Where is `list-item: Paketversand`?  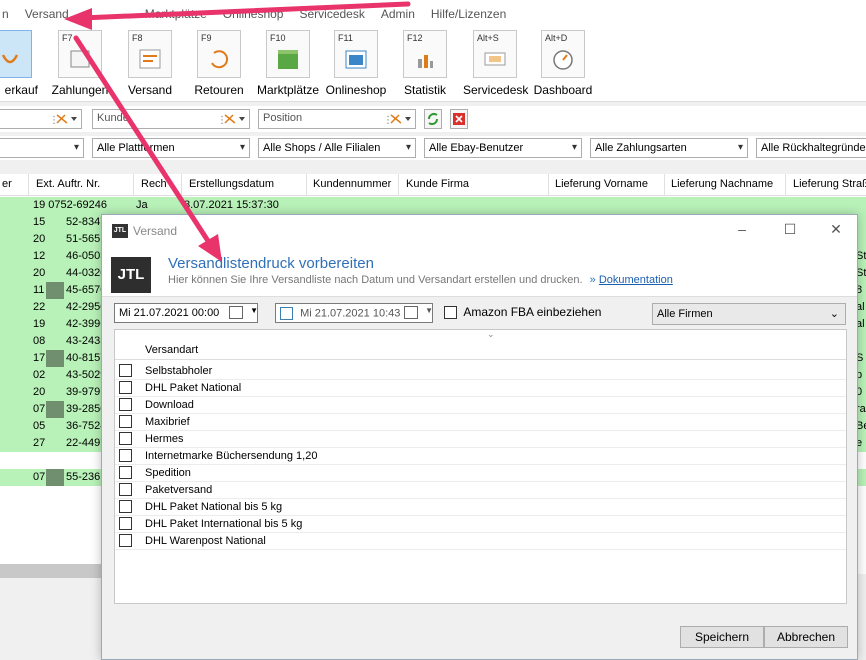 list-item: Paketversand is located at coordinates (480, 490).